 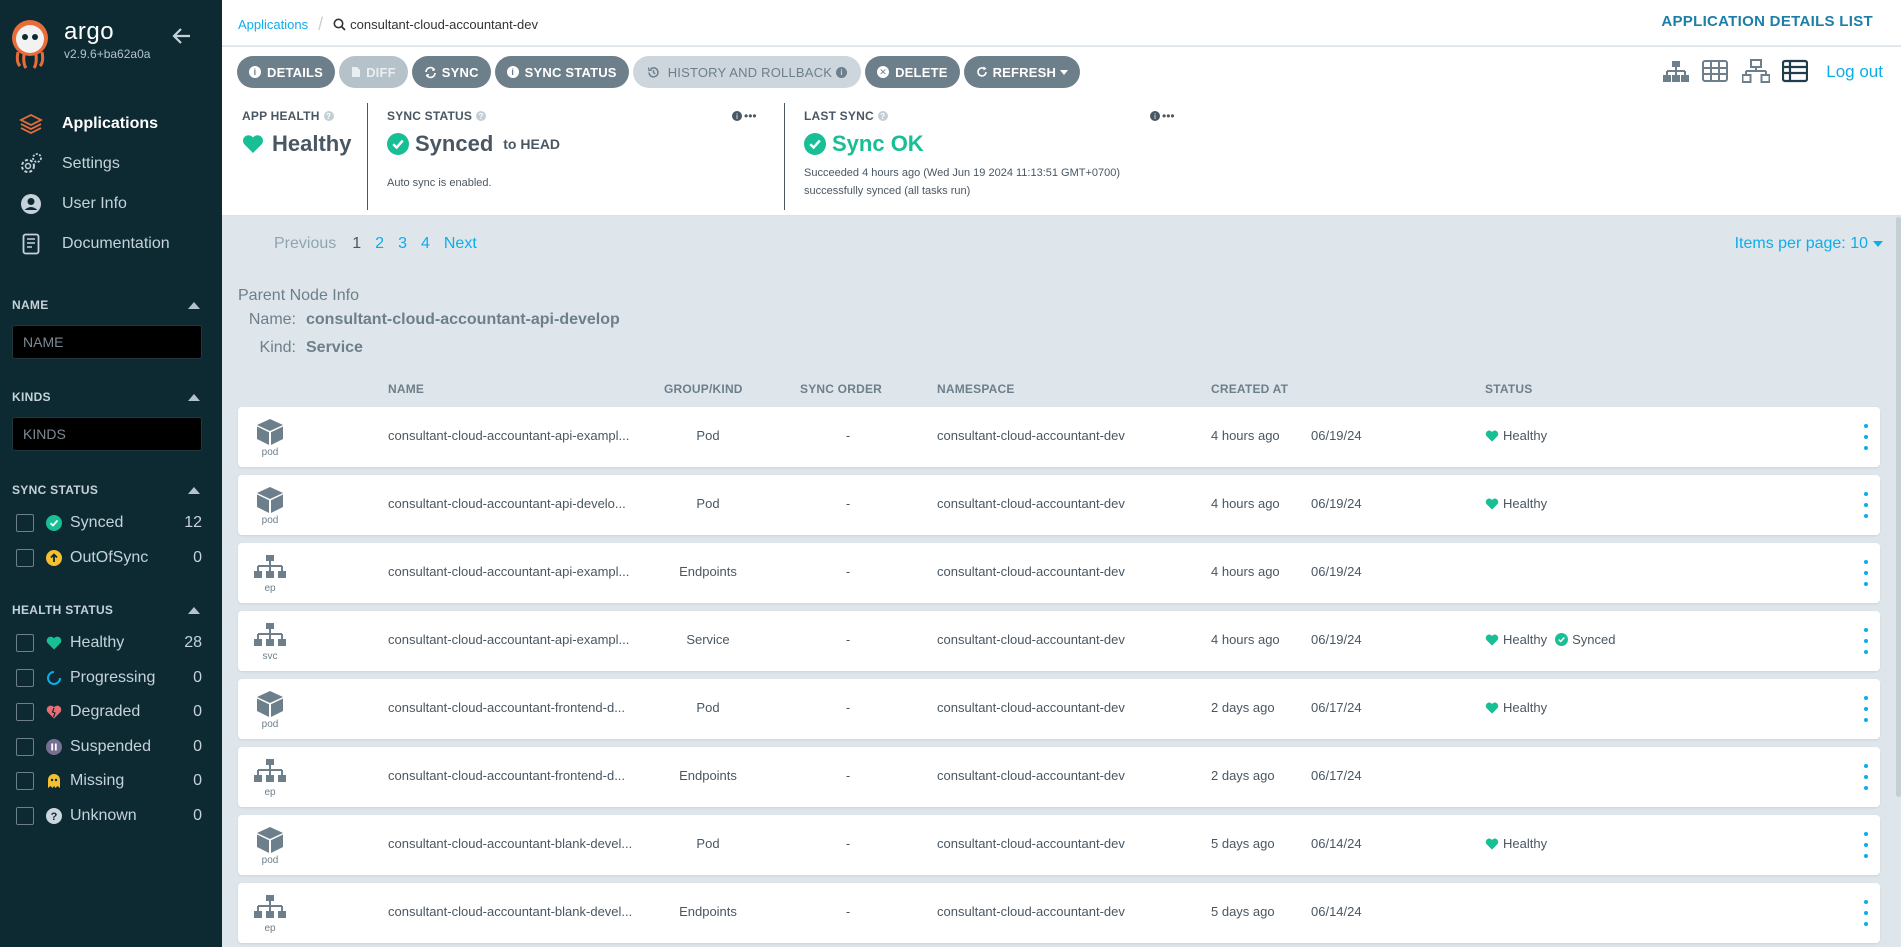 I want to click on details-button: i DETAILS, so click(x=286, y=72).